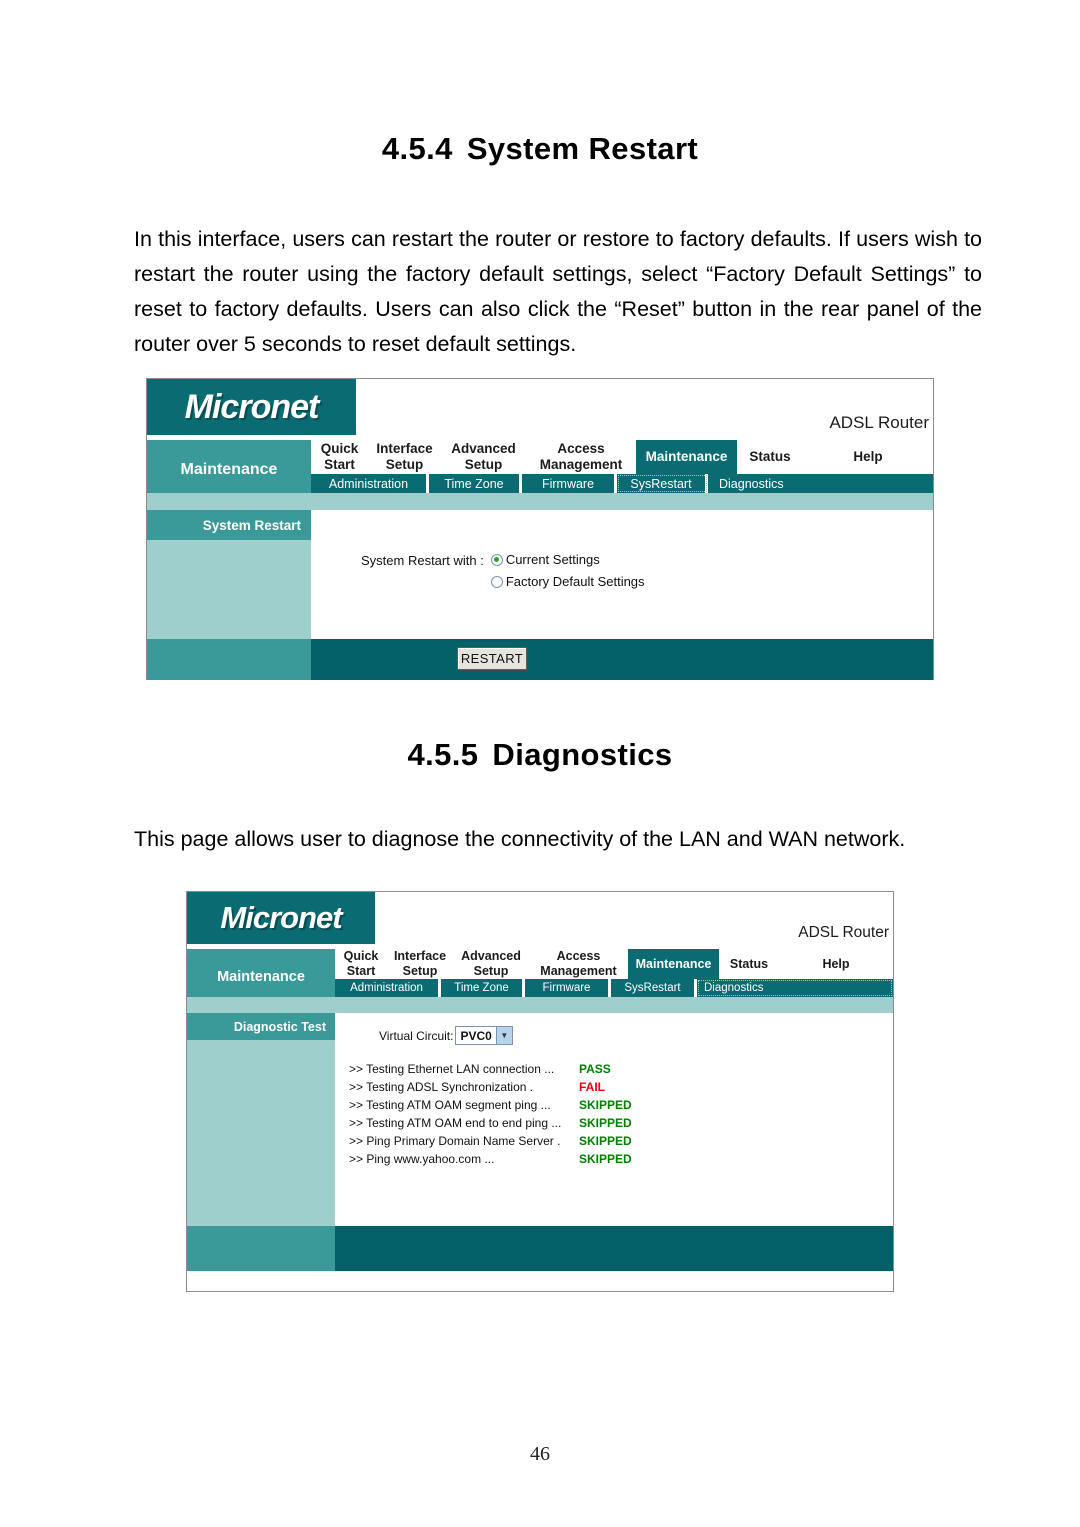  Describe the element at coordinates (578, 964) in the screenshot. I see `tab-access-management-2: Access Management` at that location.